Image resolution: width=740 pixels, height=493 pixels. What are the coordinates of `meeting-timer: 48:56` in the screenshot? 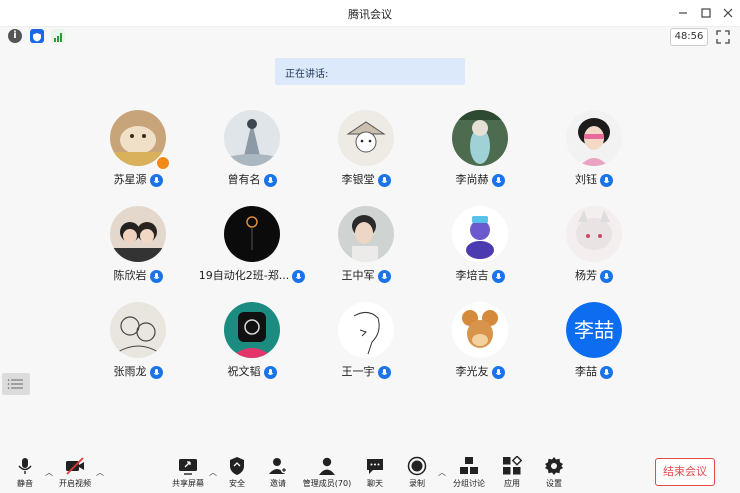 It's located at (689, 37).